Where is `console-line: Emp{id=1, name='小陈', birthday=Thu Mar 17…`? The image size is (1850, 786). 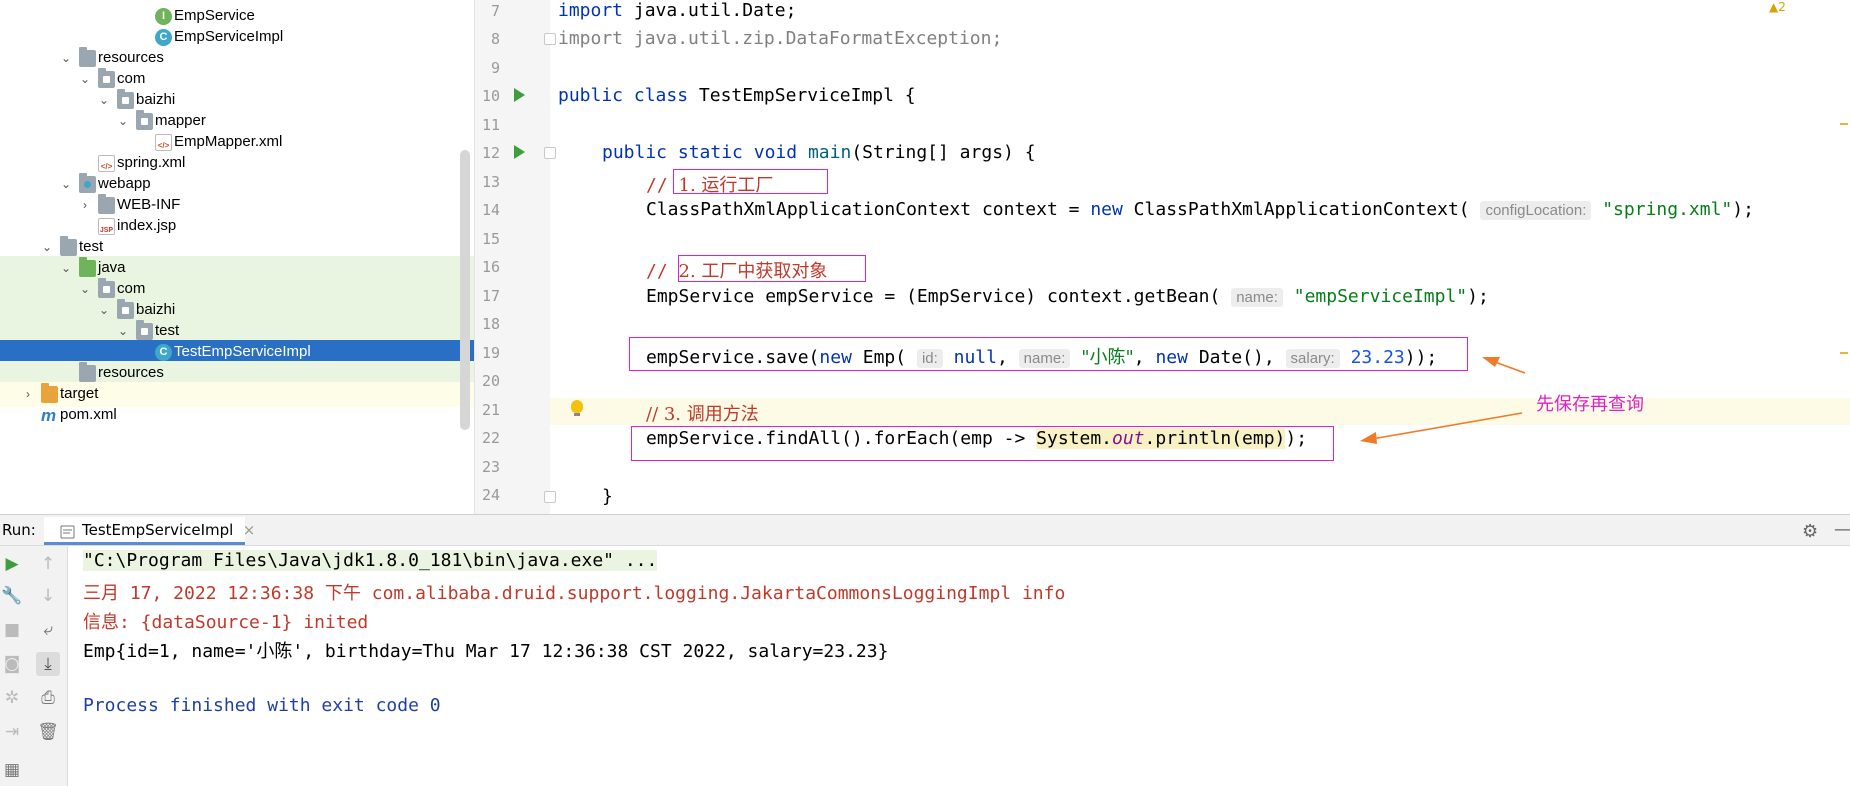
console-line: Emp{id=1, name='小陈', birthday=Thu Mar 17… is located at coordinates (486, 651).